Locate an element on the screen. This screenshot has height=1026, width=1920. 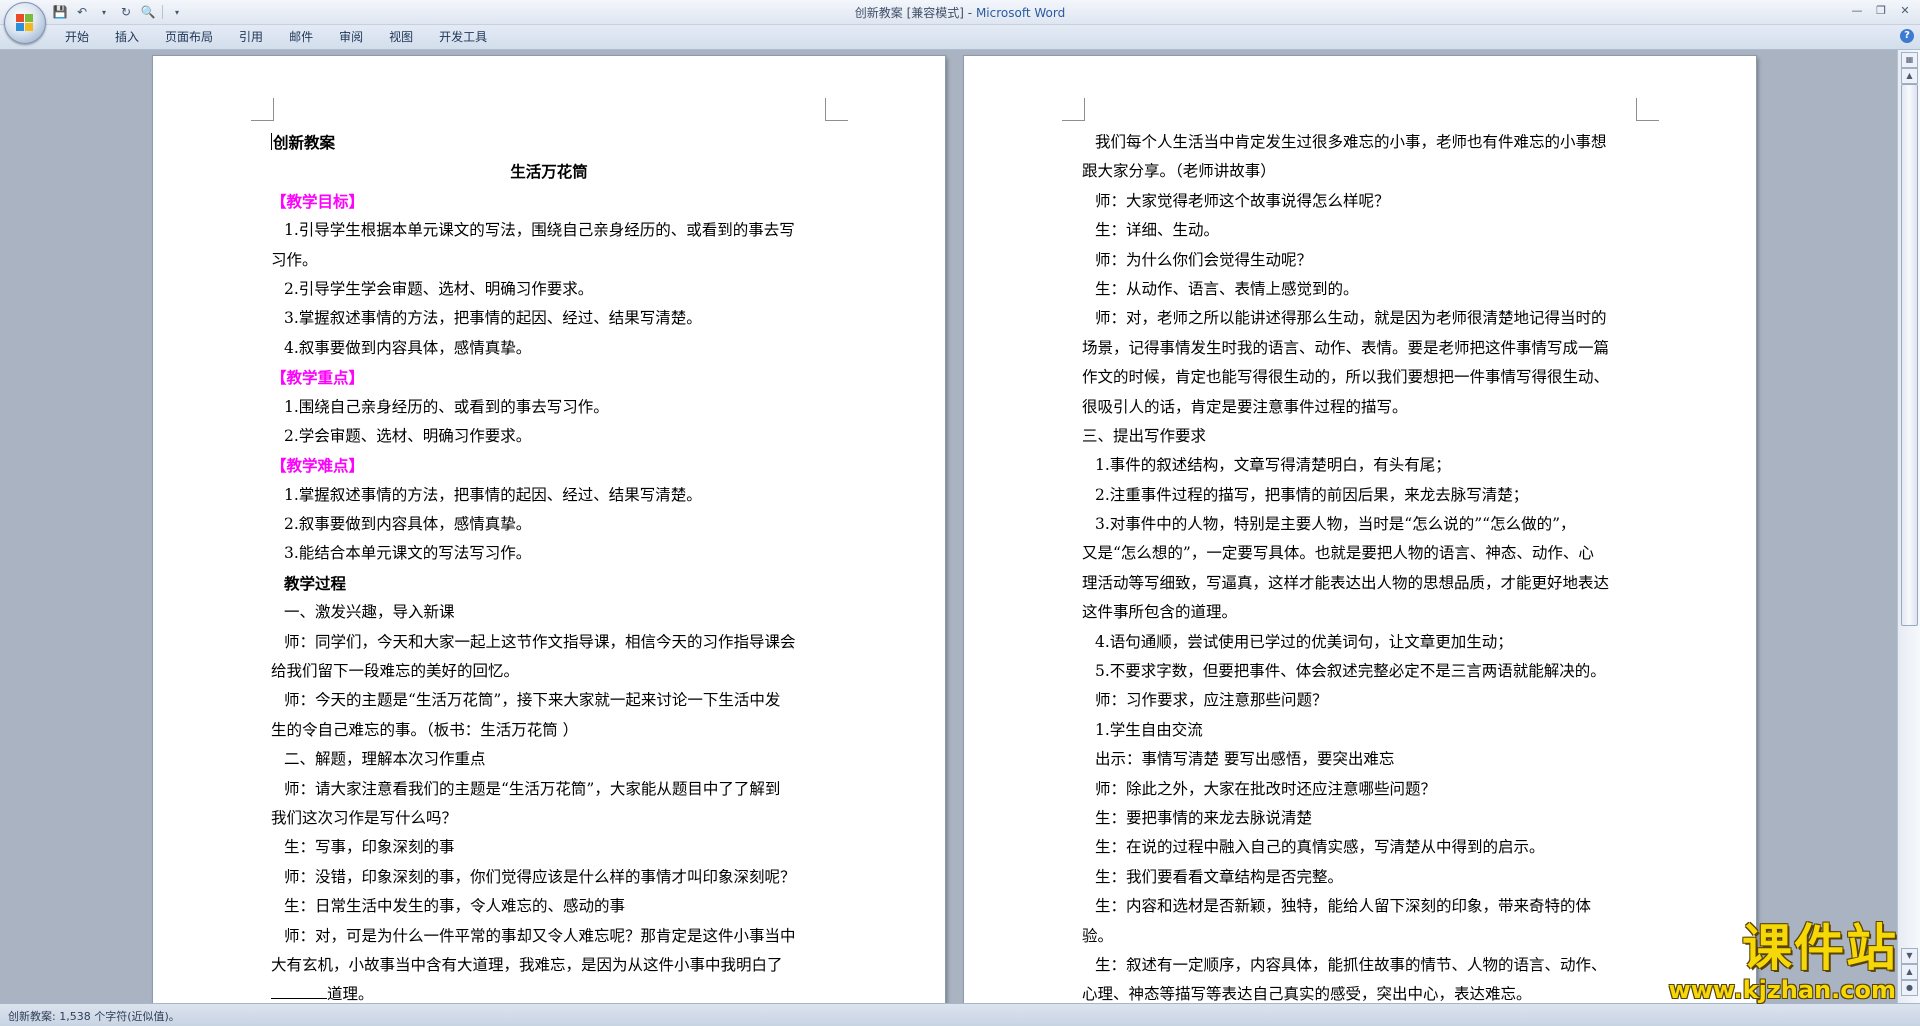
doc-line: 理活动等写细致，写逼真，这样才能表达出人物的思想品质，才能更好地表达 is located at coordinates (1346, 582).